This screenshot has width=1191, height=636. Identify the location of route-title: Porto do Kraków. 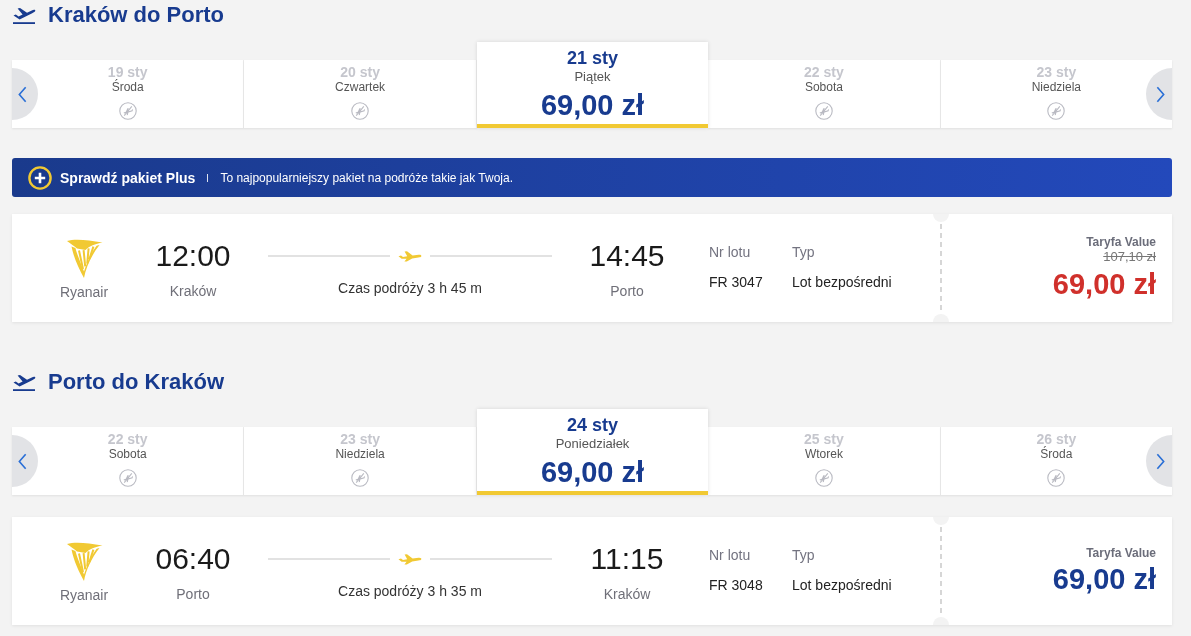
(136, 382).